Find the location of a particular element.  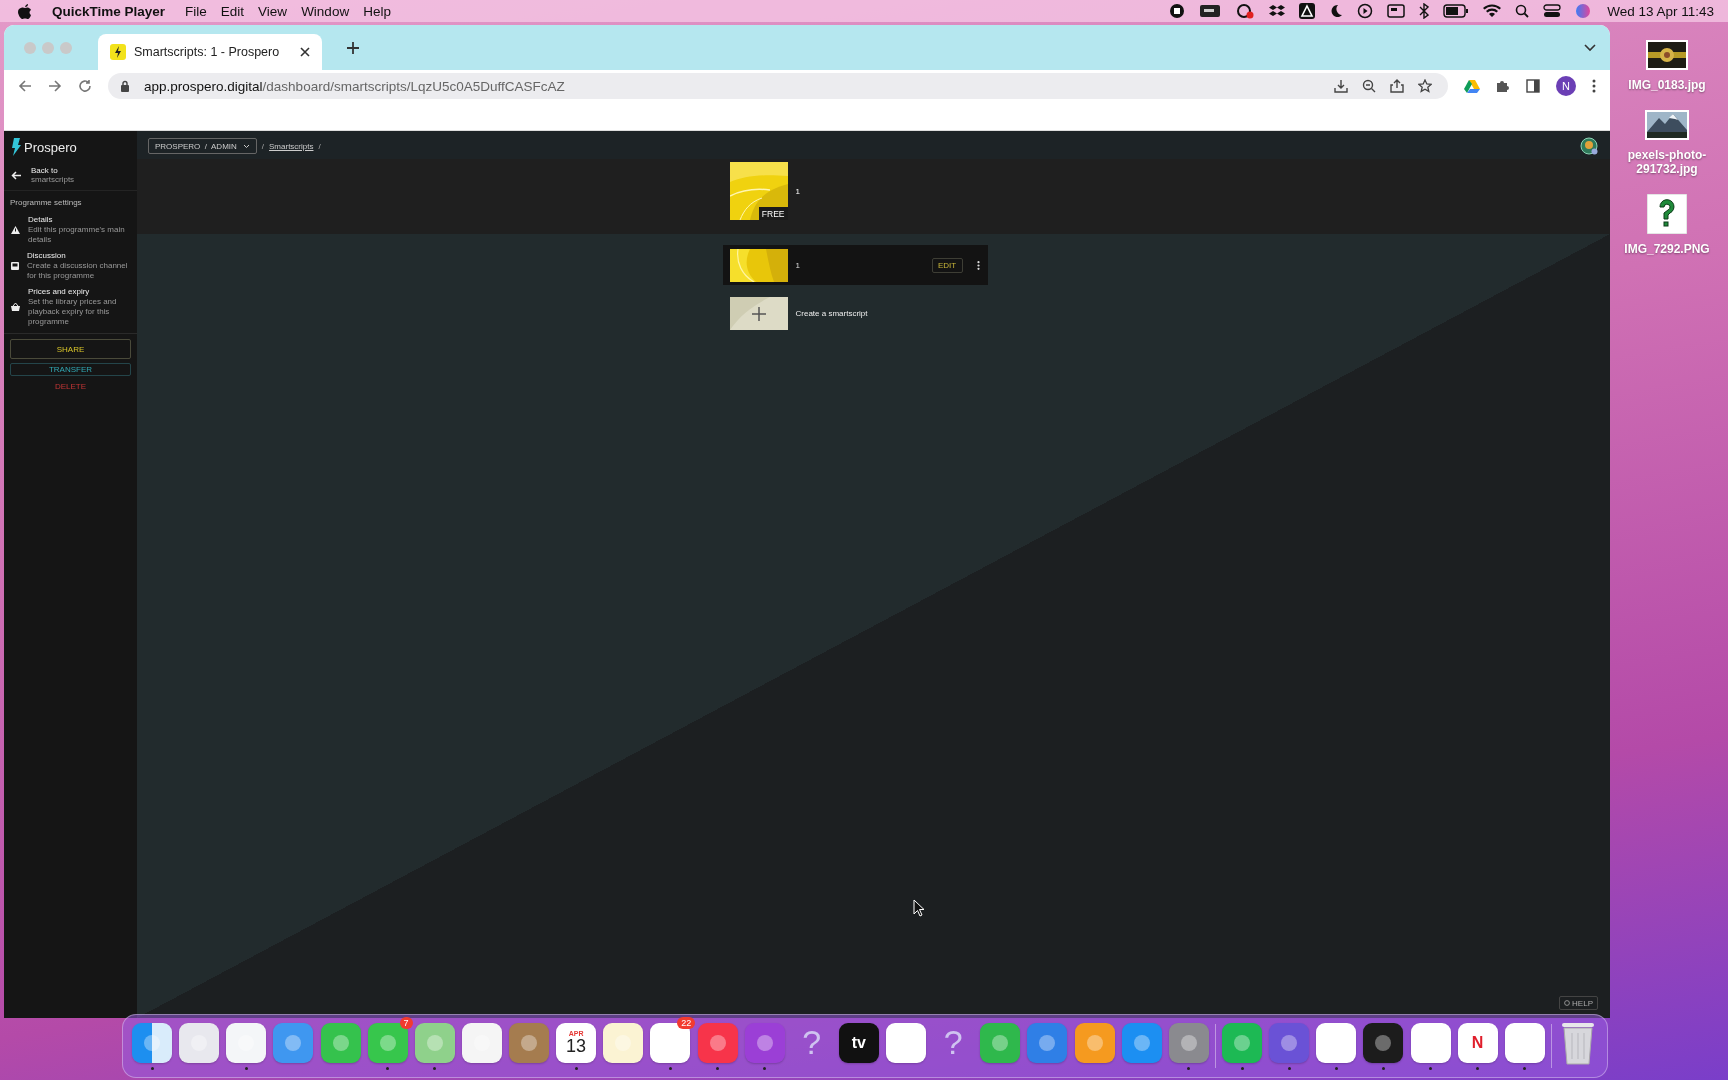

bluetooth-icon is located at coordinates (1424, 11).